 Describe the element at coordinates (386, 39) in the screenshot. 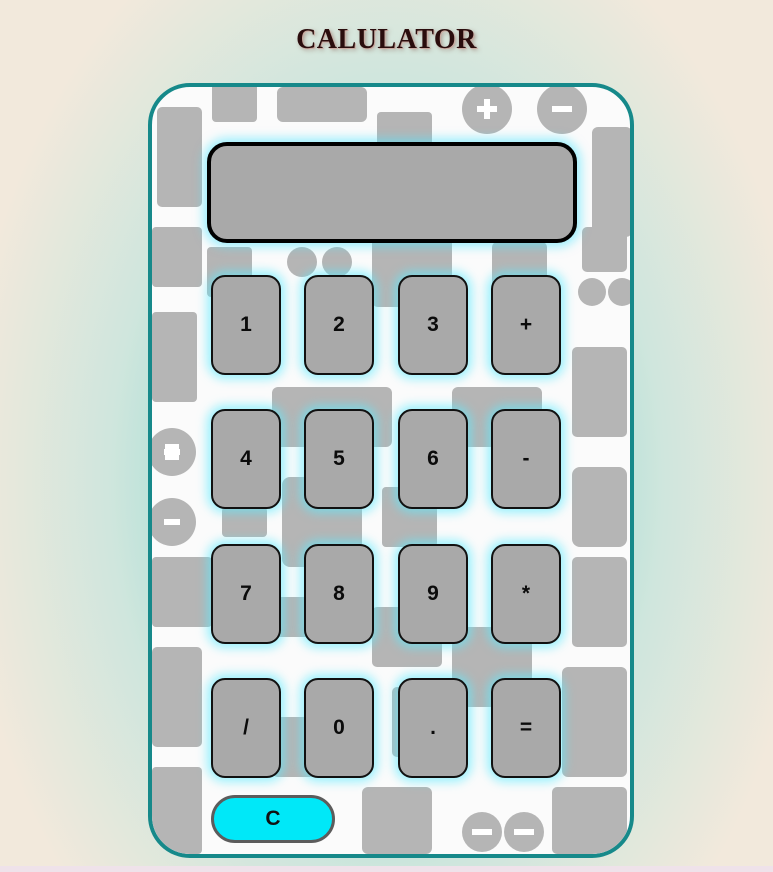

I see `page-title: CALULATOR` at that location.